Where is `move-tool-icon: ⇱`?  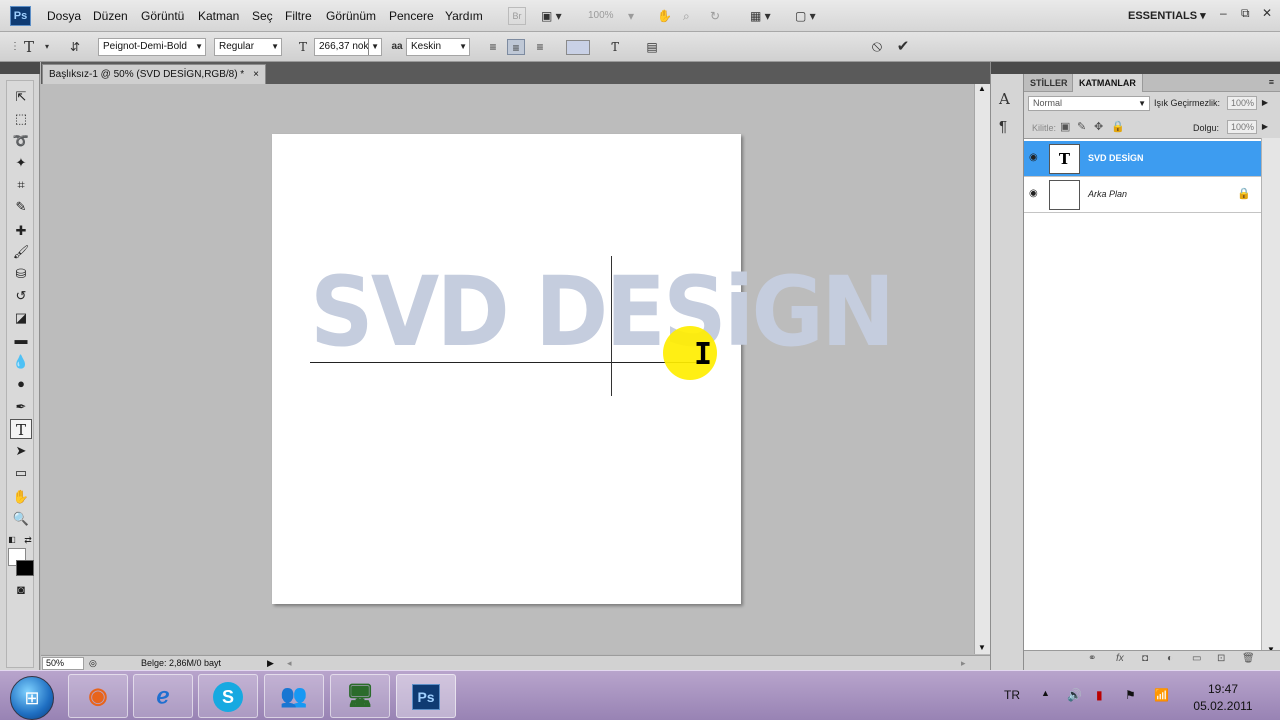 move-tool-icon: ⇱ is located at coordinates (21, 97).